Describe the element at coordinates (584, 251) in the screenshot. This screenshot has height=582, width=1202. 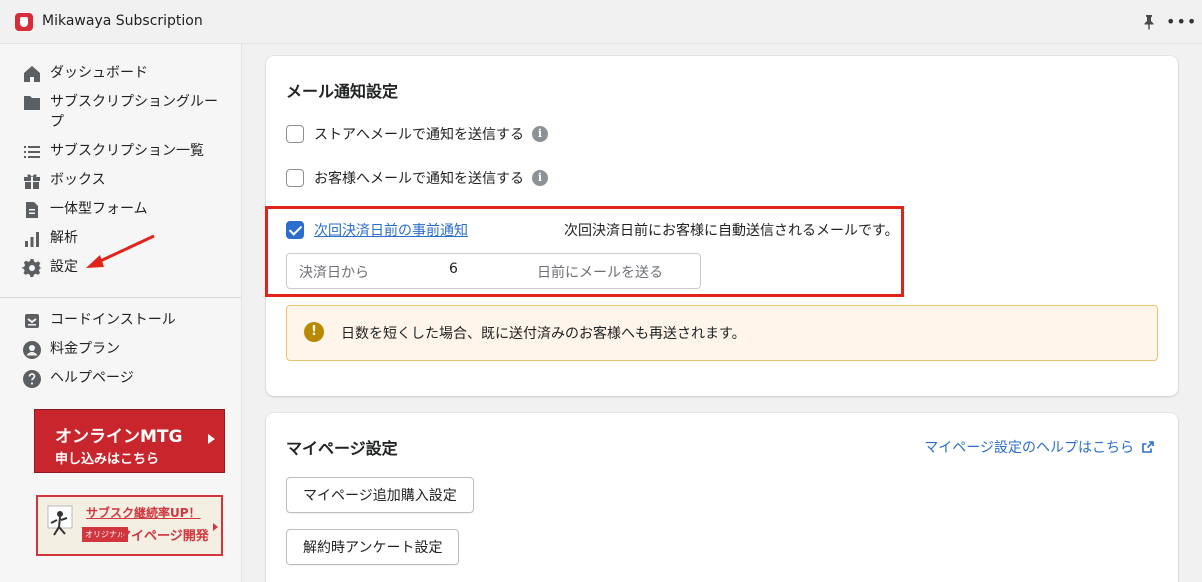
I see `annotation-highlight-box` at that location.